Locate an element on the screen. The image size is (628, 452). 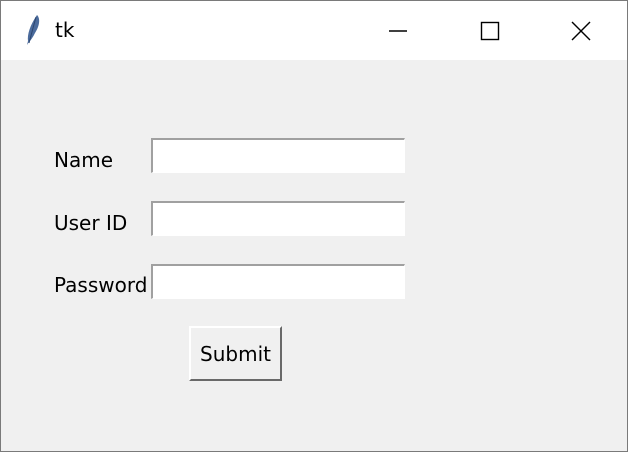
close-icon is located at coordinates (581, 30).